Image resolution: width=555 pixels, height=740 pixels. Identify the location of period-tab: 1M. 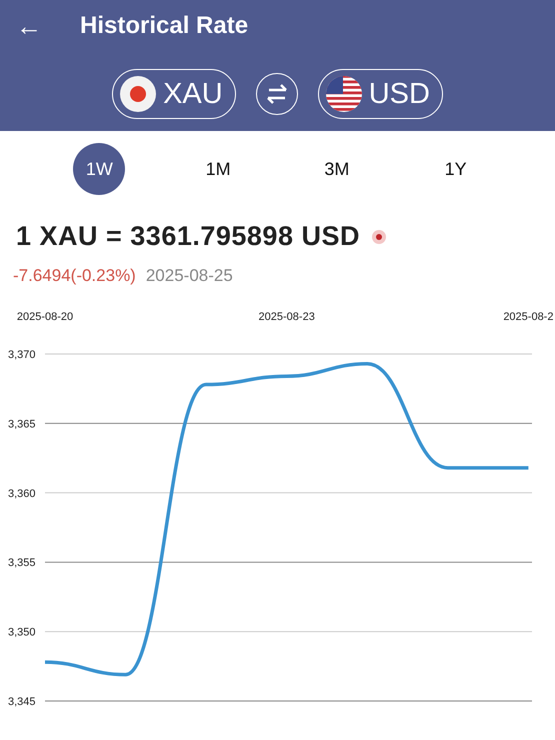
(218, 169).